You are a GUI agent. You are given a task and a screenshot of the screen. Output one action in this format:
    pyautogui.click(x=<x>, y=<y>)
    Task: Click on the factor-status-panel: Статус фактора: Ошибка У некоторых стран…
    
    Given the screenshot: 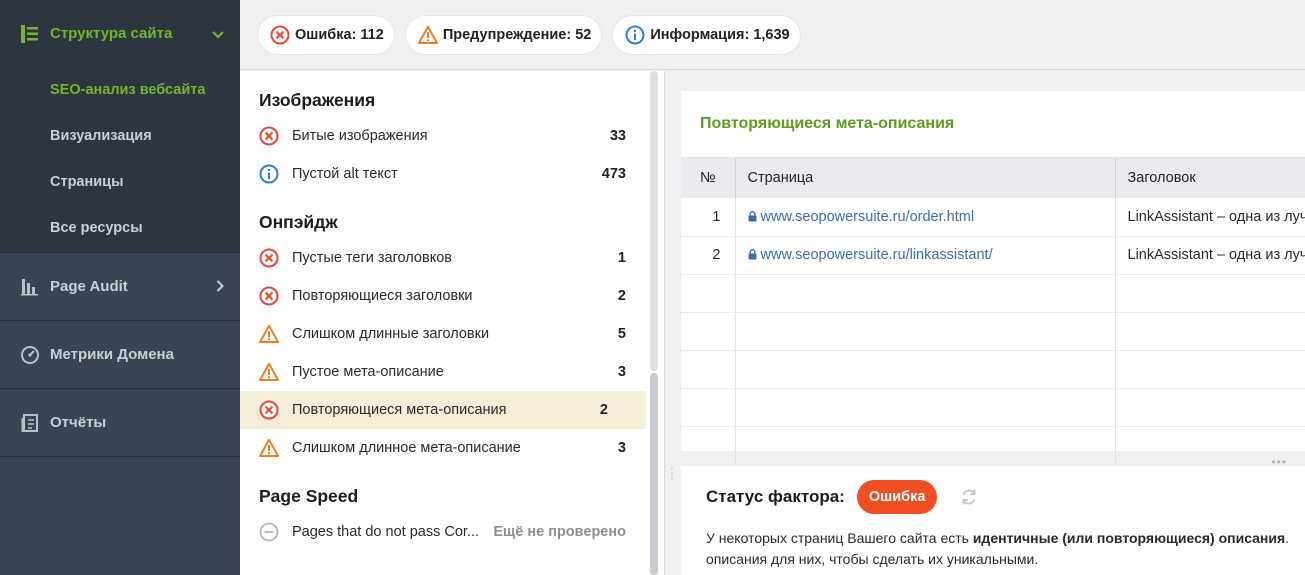 What is the action you would take?
    pyautogui.click(x=993, y=520)
    